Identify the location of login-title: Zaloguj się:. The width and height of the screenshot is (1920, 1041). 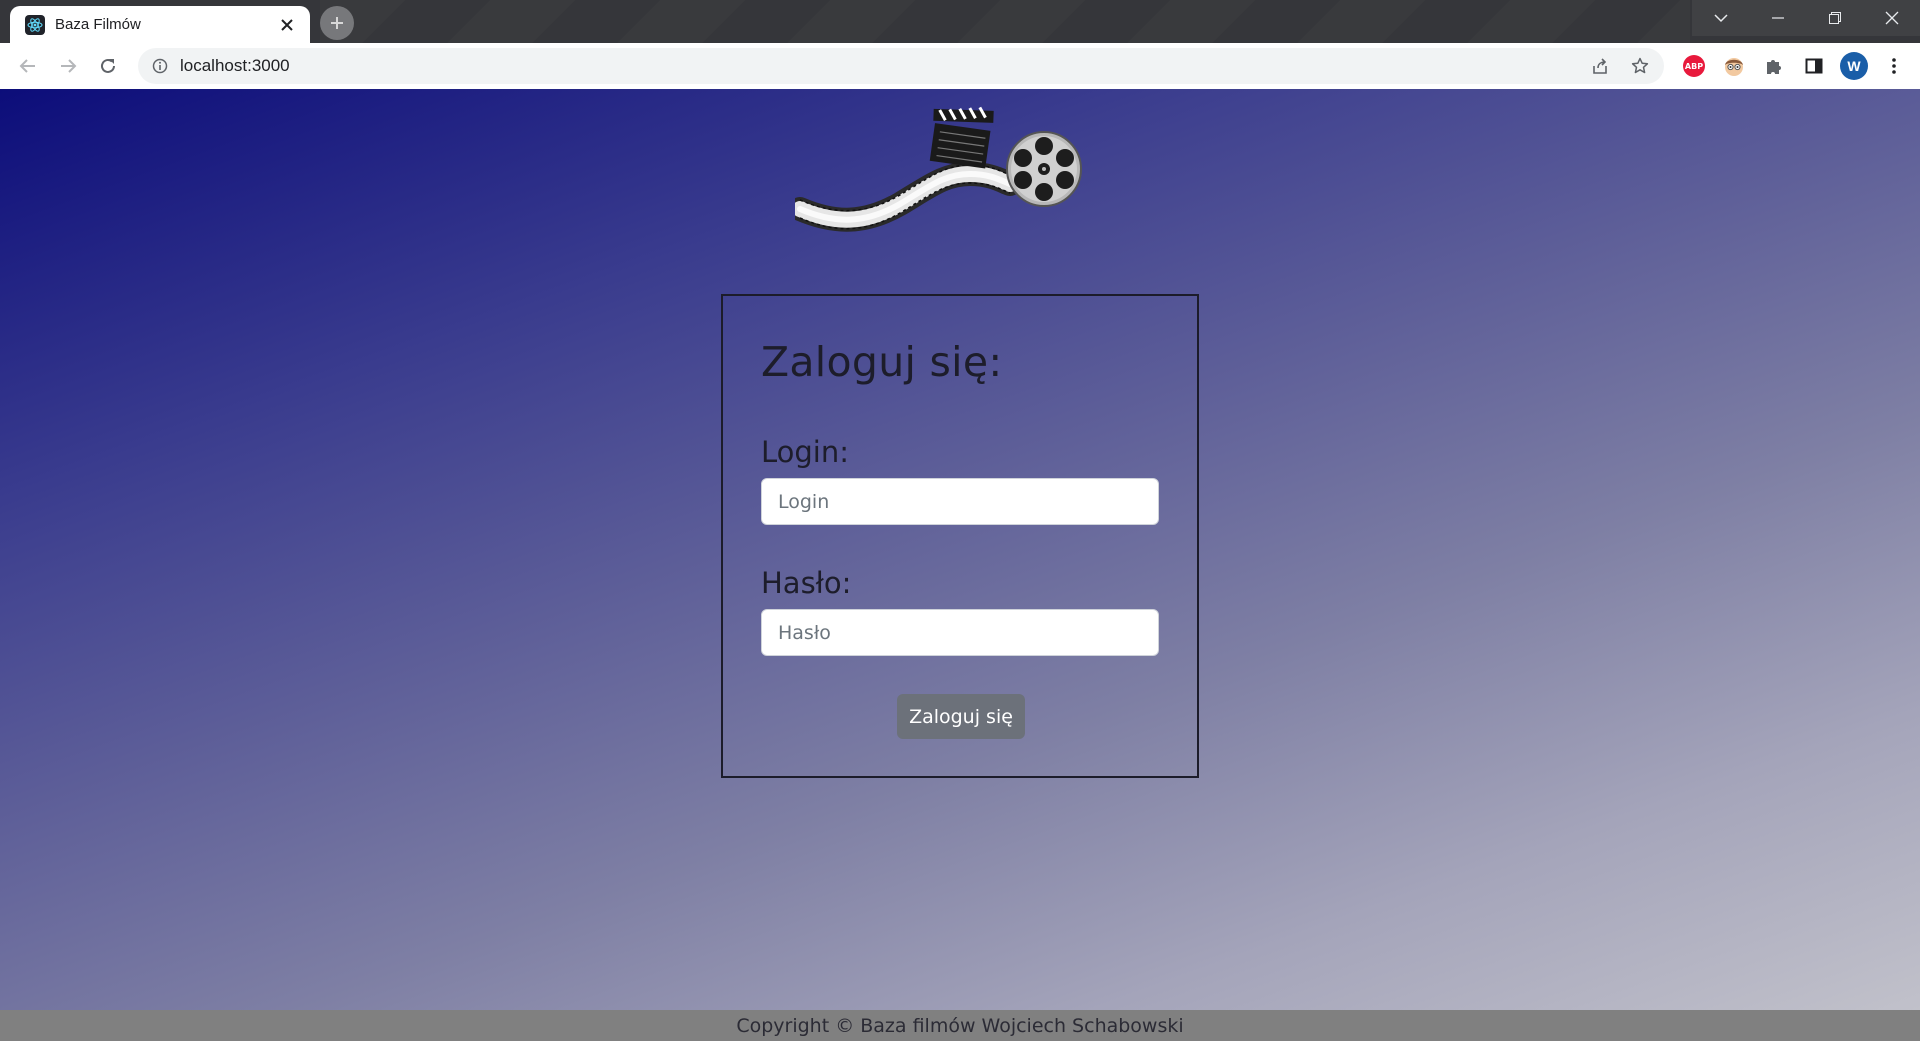
(882, 362).